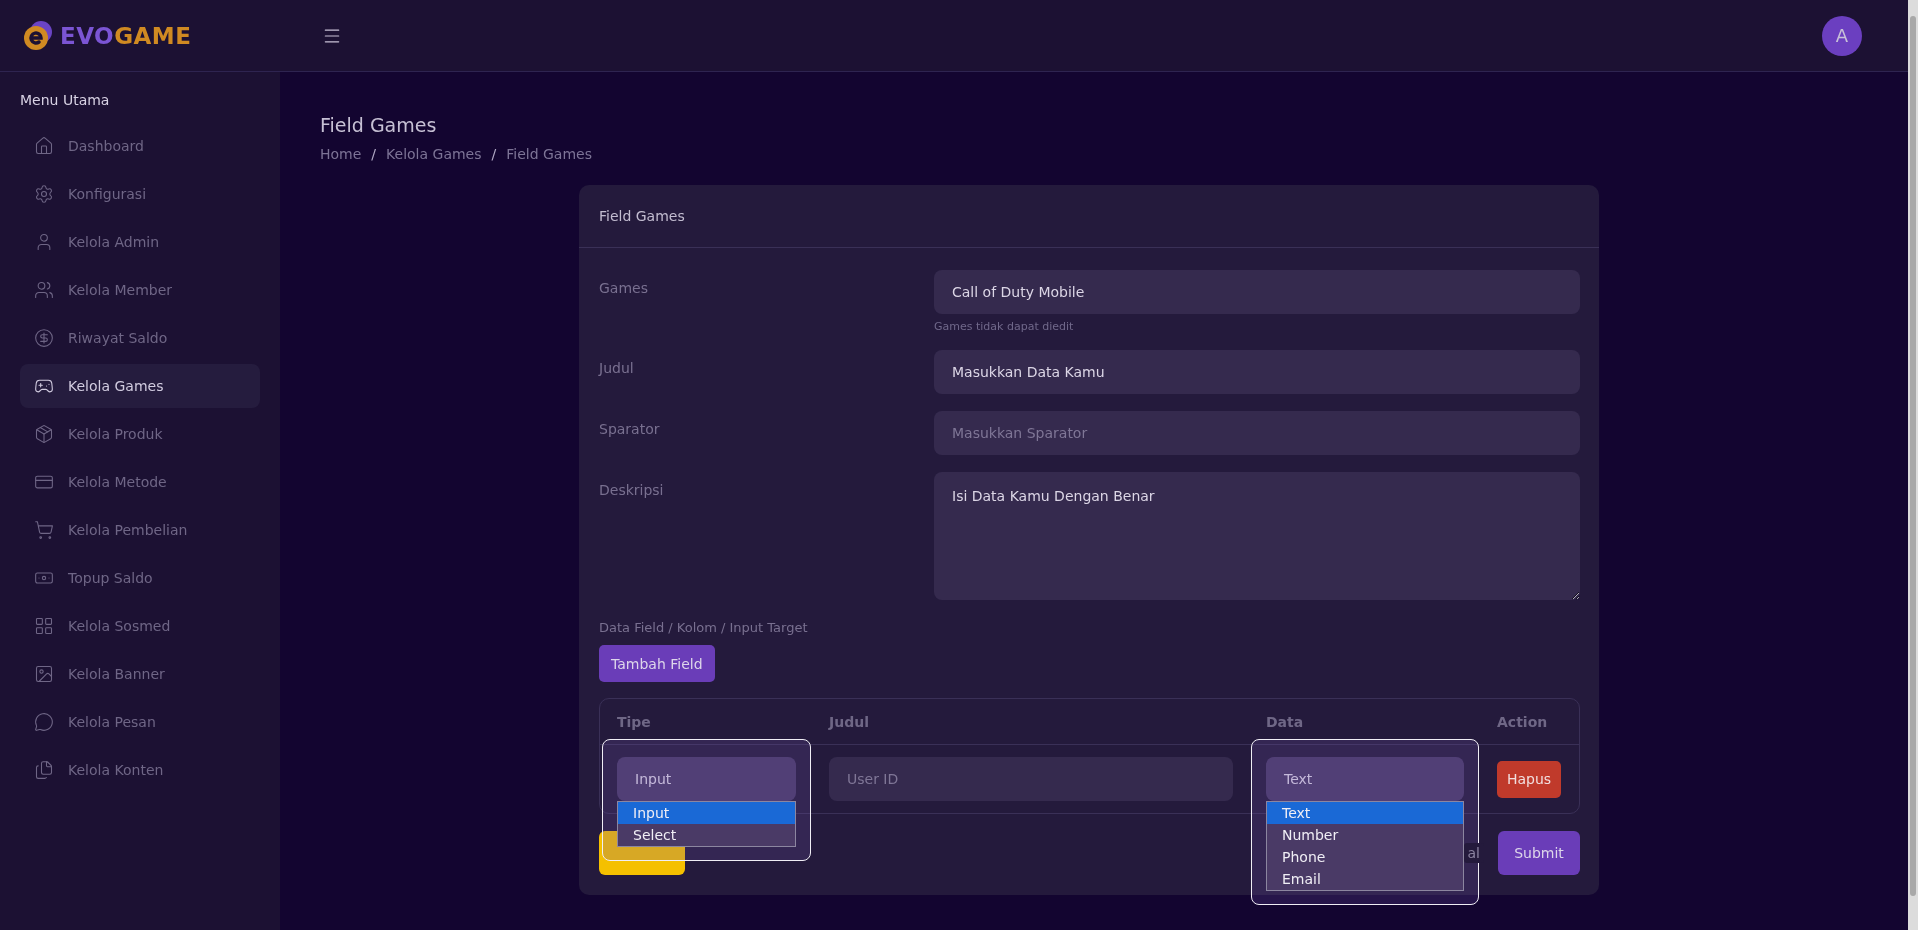 The image size is (1918, 930). What do you see at coordinates (44, 770) in the screenshot?
I see `documents-icon` at bounding box center [44, 770].